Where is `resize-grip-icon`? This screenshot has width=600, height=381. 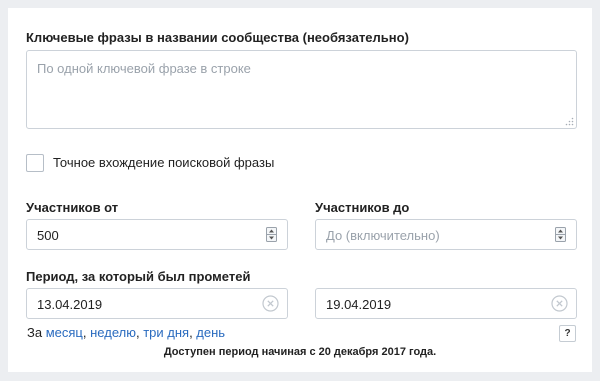
resize-grip-icon is located at coordinates (569, 121).